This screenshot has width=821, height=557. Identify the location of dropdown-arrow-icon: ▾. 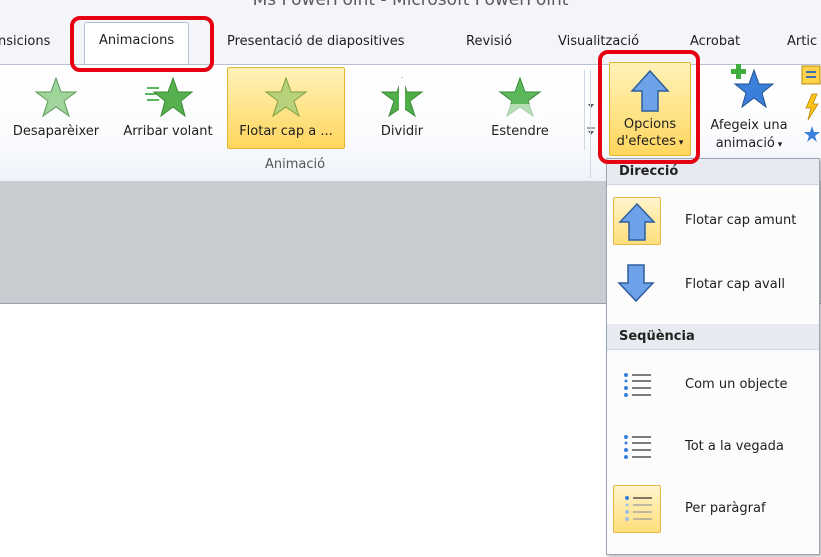
(778, 145).